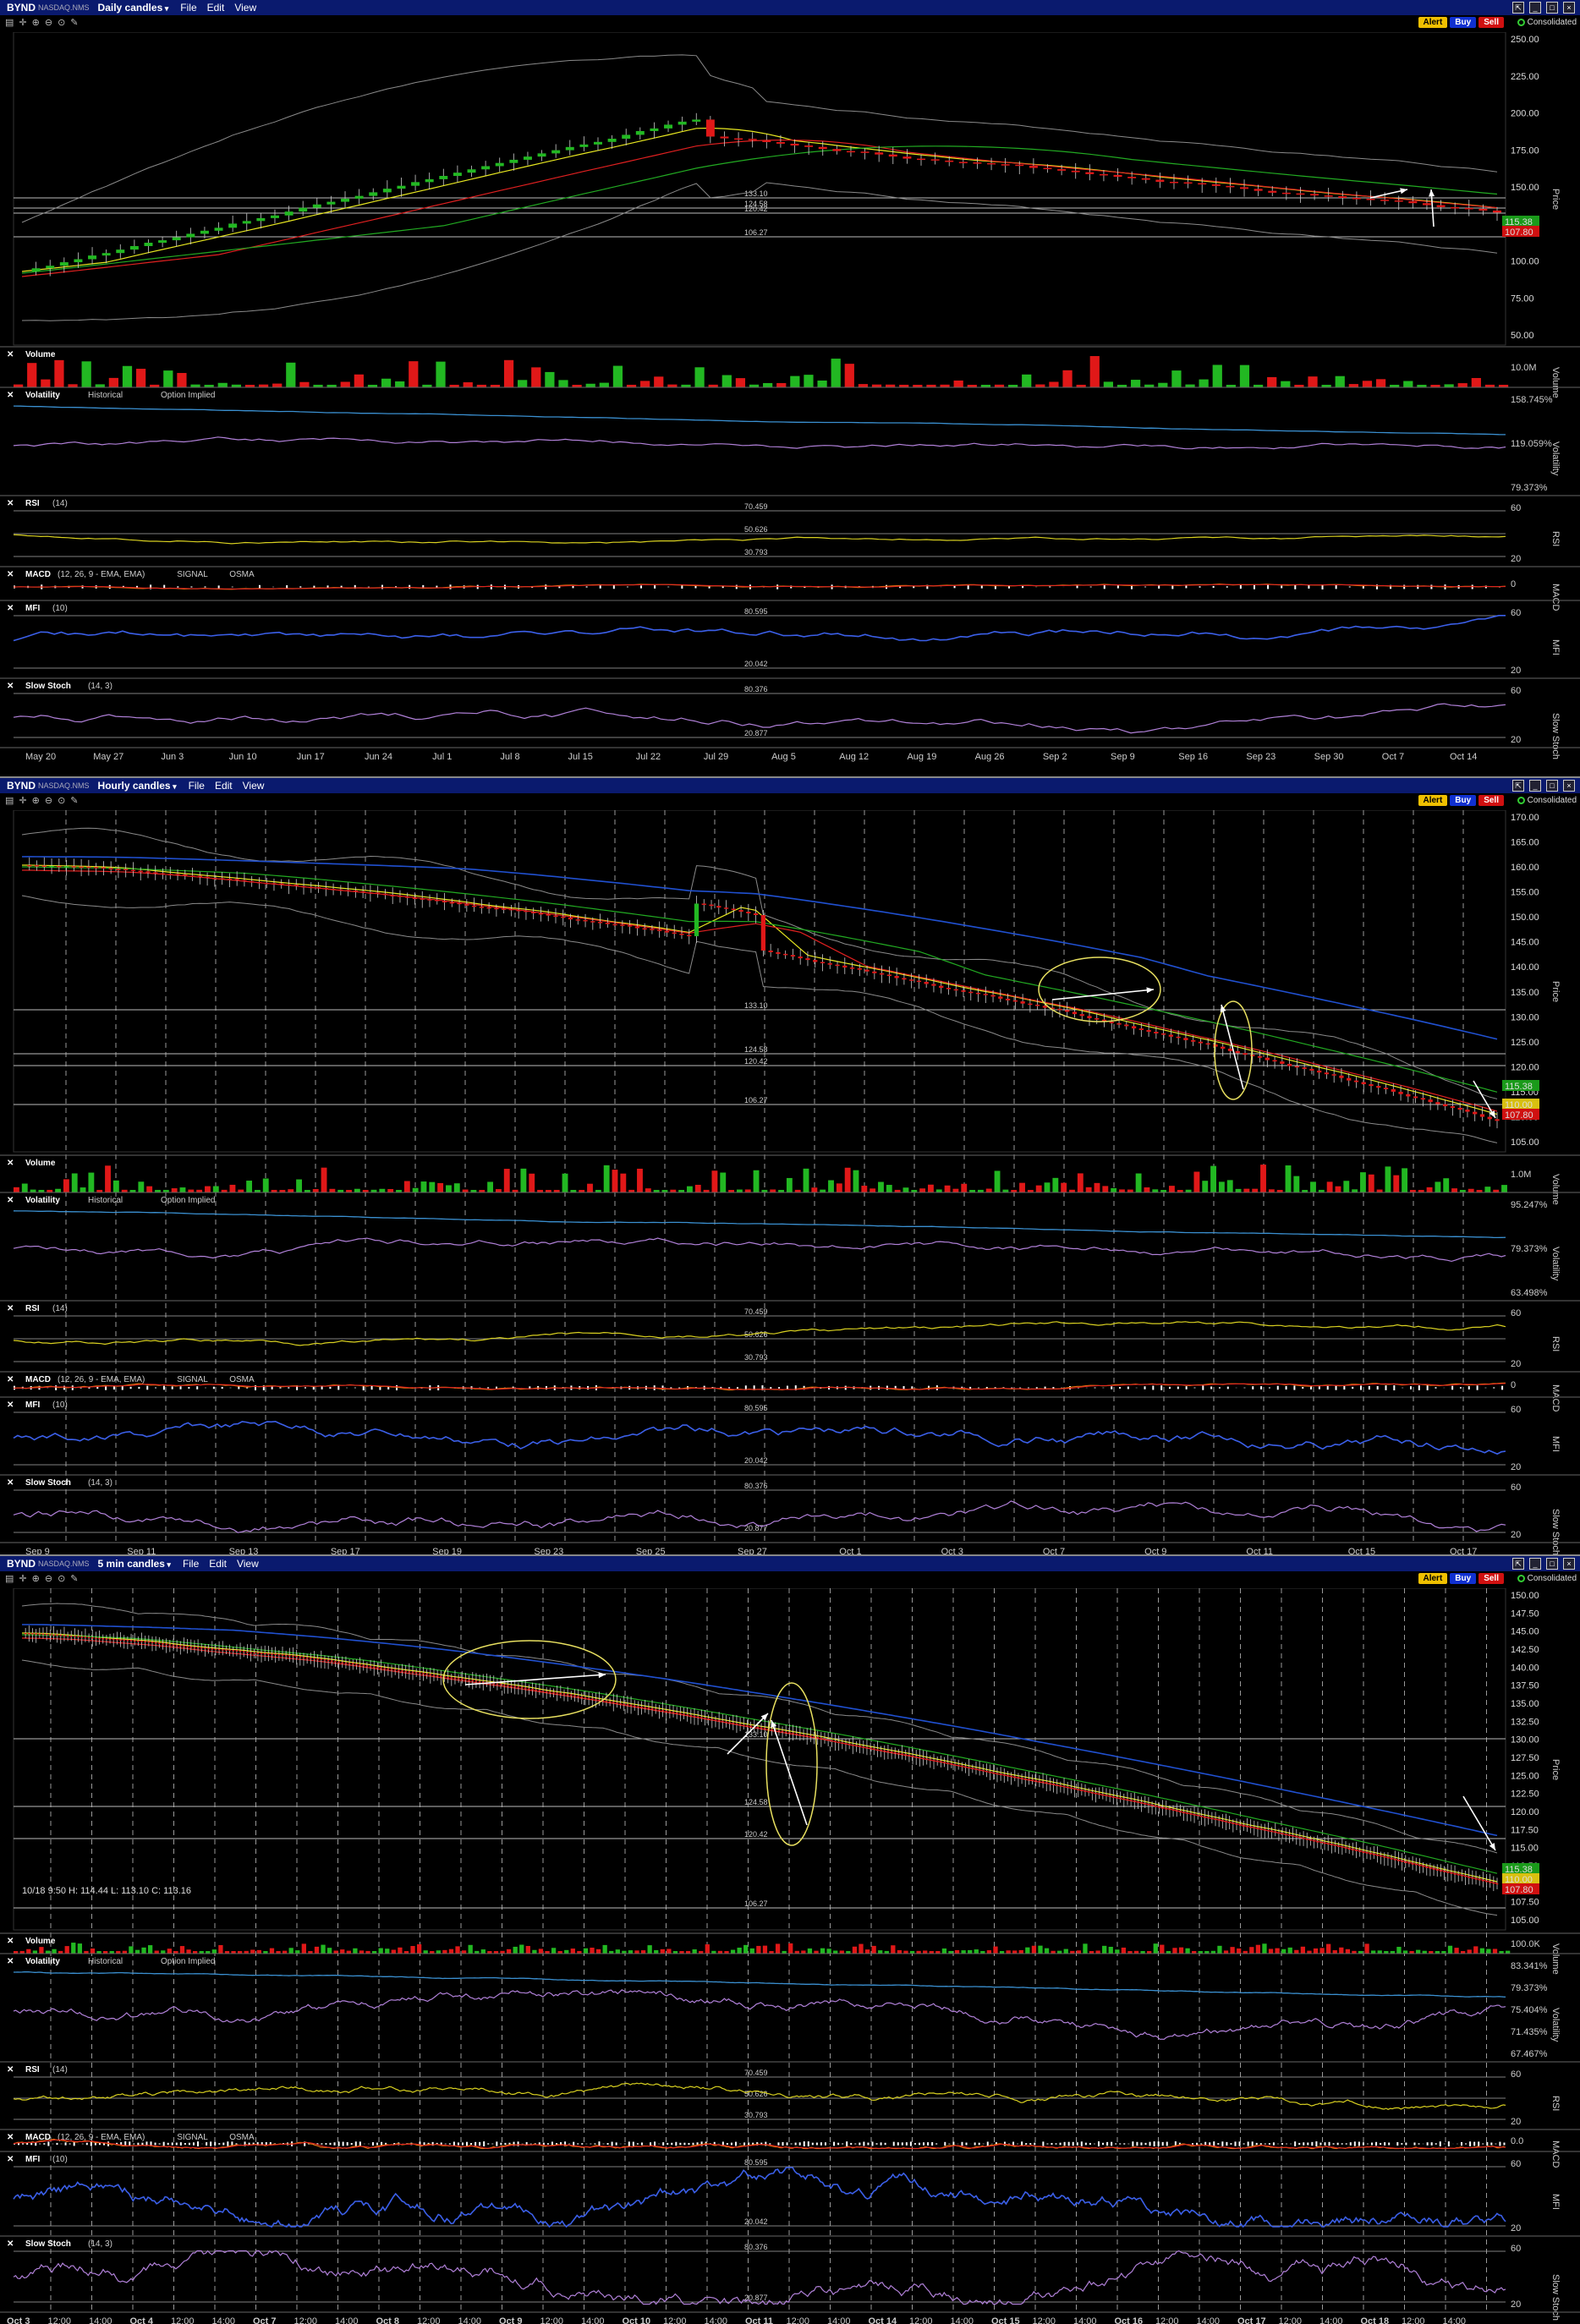 The height and width of the screenshot is (2324, 1580). I want to click on pane-axis-title: MACD, so click(1555, 1397).